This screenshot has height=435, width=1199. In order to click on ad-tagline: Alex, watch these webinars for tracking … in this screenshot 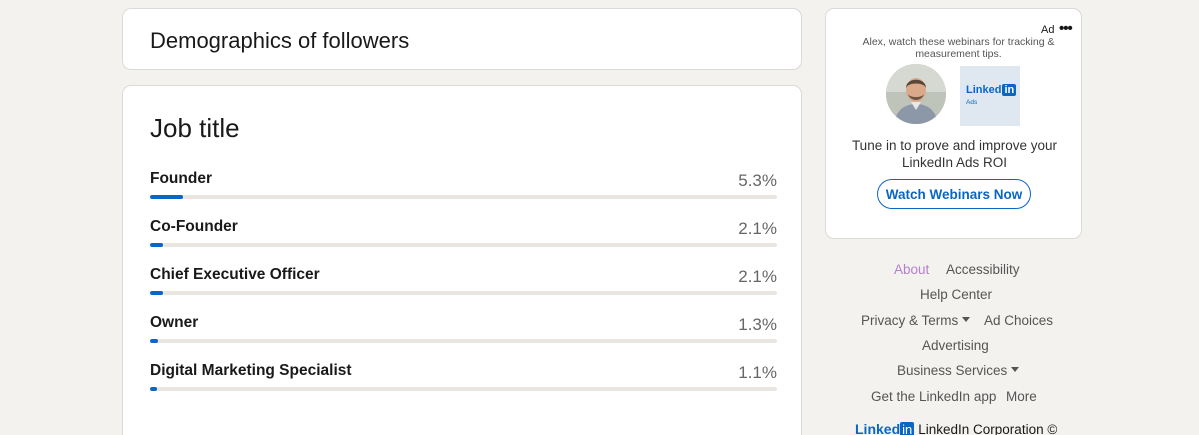, I will do `click(958, 48)`.